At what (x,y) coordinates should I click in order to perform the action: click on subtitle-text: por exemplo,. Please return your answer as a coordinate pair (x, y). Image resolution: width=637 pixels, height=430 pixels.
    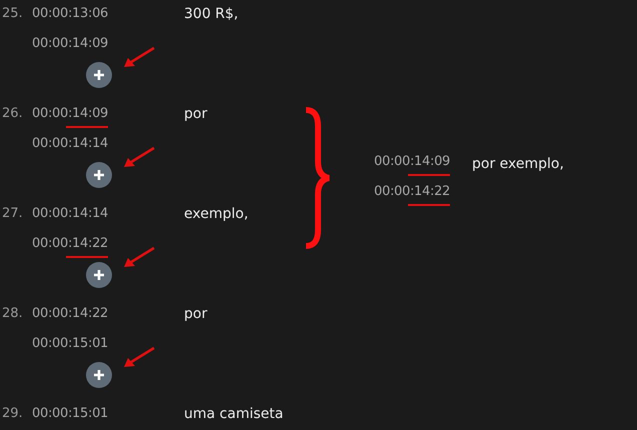
    Looking at the image, I should click on (518, 164).